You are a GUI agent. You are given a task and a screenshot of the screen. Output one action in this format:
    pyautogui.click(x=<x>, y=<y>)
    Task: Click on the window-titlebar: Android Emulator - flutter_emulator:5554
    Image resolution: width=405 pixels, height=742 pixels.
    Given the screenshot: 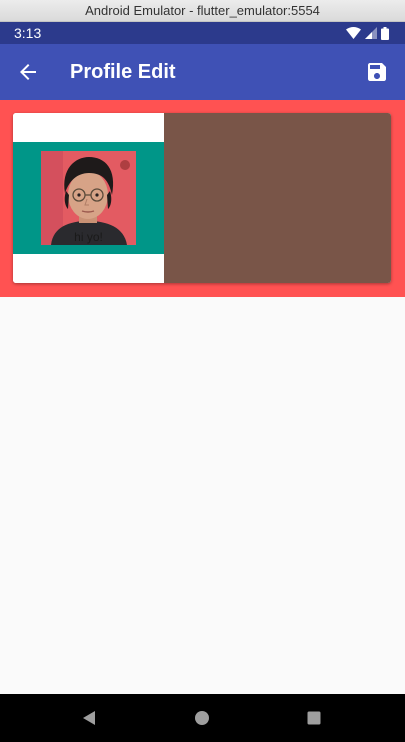 What is the action you would take?
    pyautogui.click(x=202, y=11)
    